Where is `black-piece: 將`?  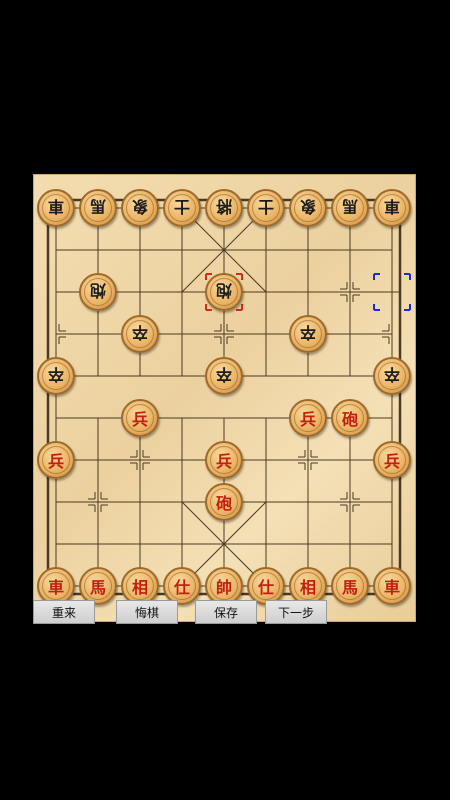
black-piece: 將 is located at coordinates (224, 208).